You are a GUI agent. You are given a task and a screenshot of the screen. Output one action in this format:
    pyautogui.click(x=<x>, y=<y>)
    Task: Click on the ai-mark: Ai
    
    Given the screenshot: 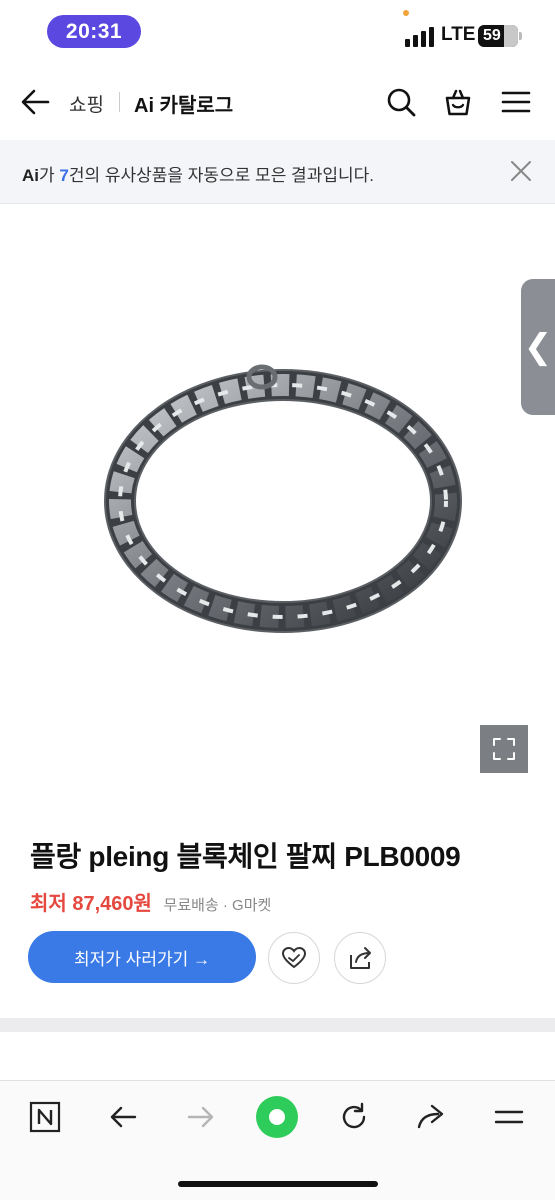 What is the action you would take?
    pyautogui.click(x=30, y=175)
    